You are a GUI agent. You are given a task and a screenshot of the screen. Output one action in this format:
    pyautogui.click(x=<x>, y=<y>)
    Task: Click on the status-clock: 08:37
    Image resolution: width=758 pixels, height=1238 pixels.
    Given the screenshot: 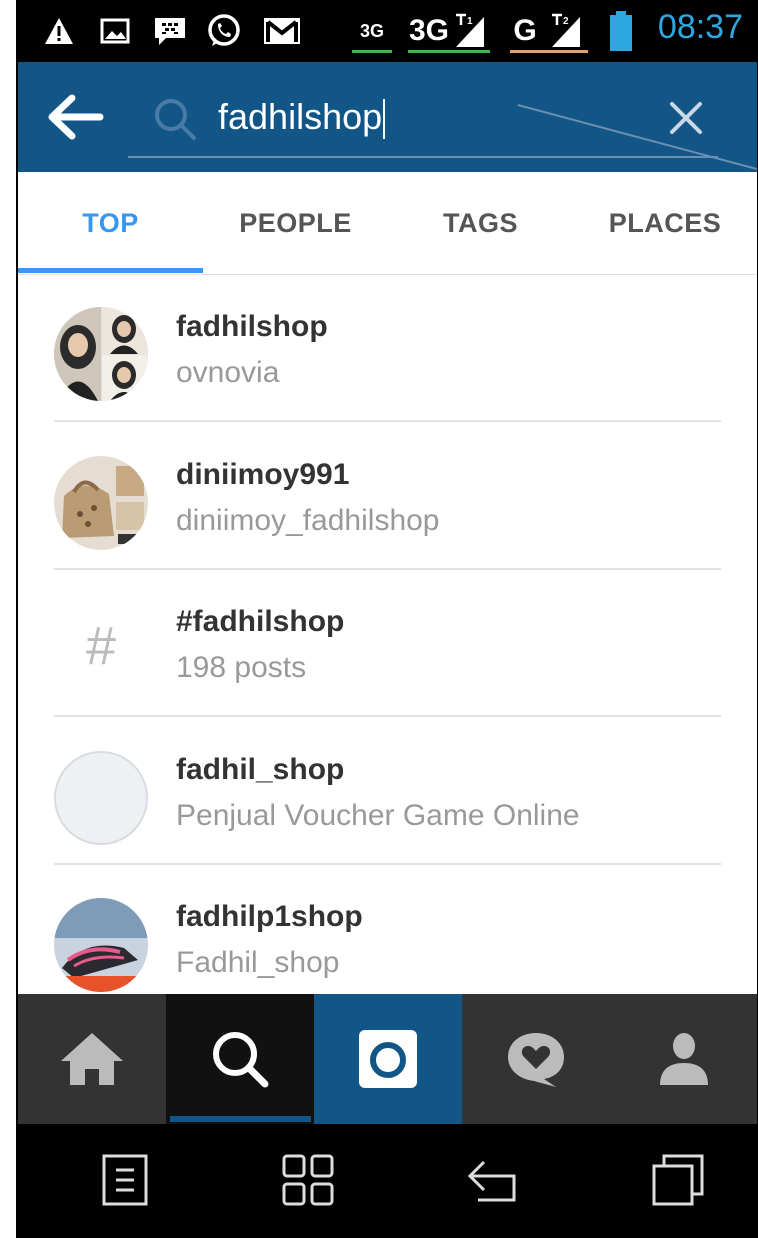 What is the action you would take?
    pyautogui.click(x=700, y=27)
    